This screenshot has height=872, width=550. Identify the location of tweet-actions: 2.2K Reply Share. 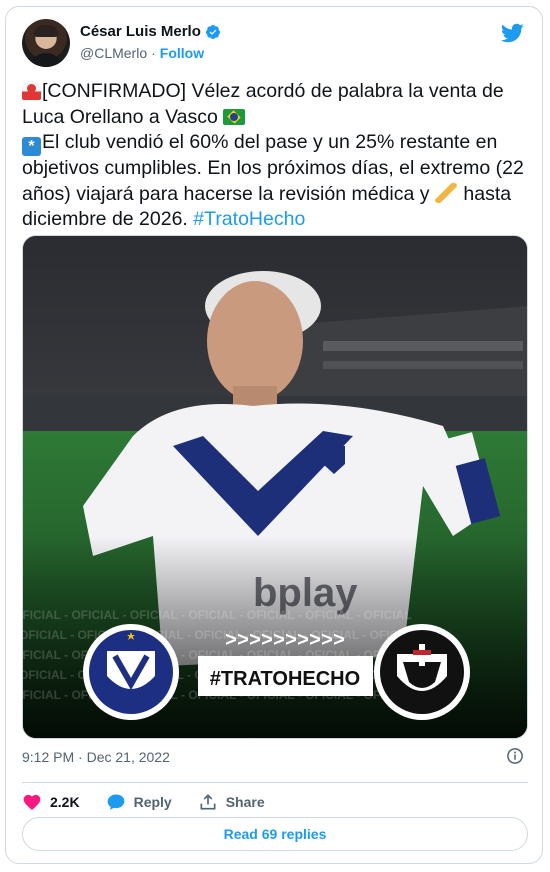
(143, 802).